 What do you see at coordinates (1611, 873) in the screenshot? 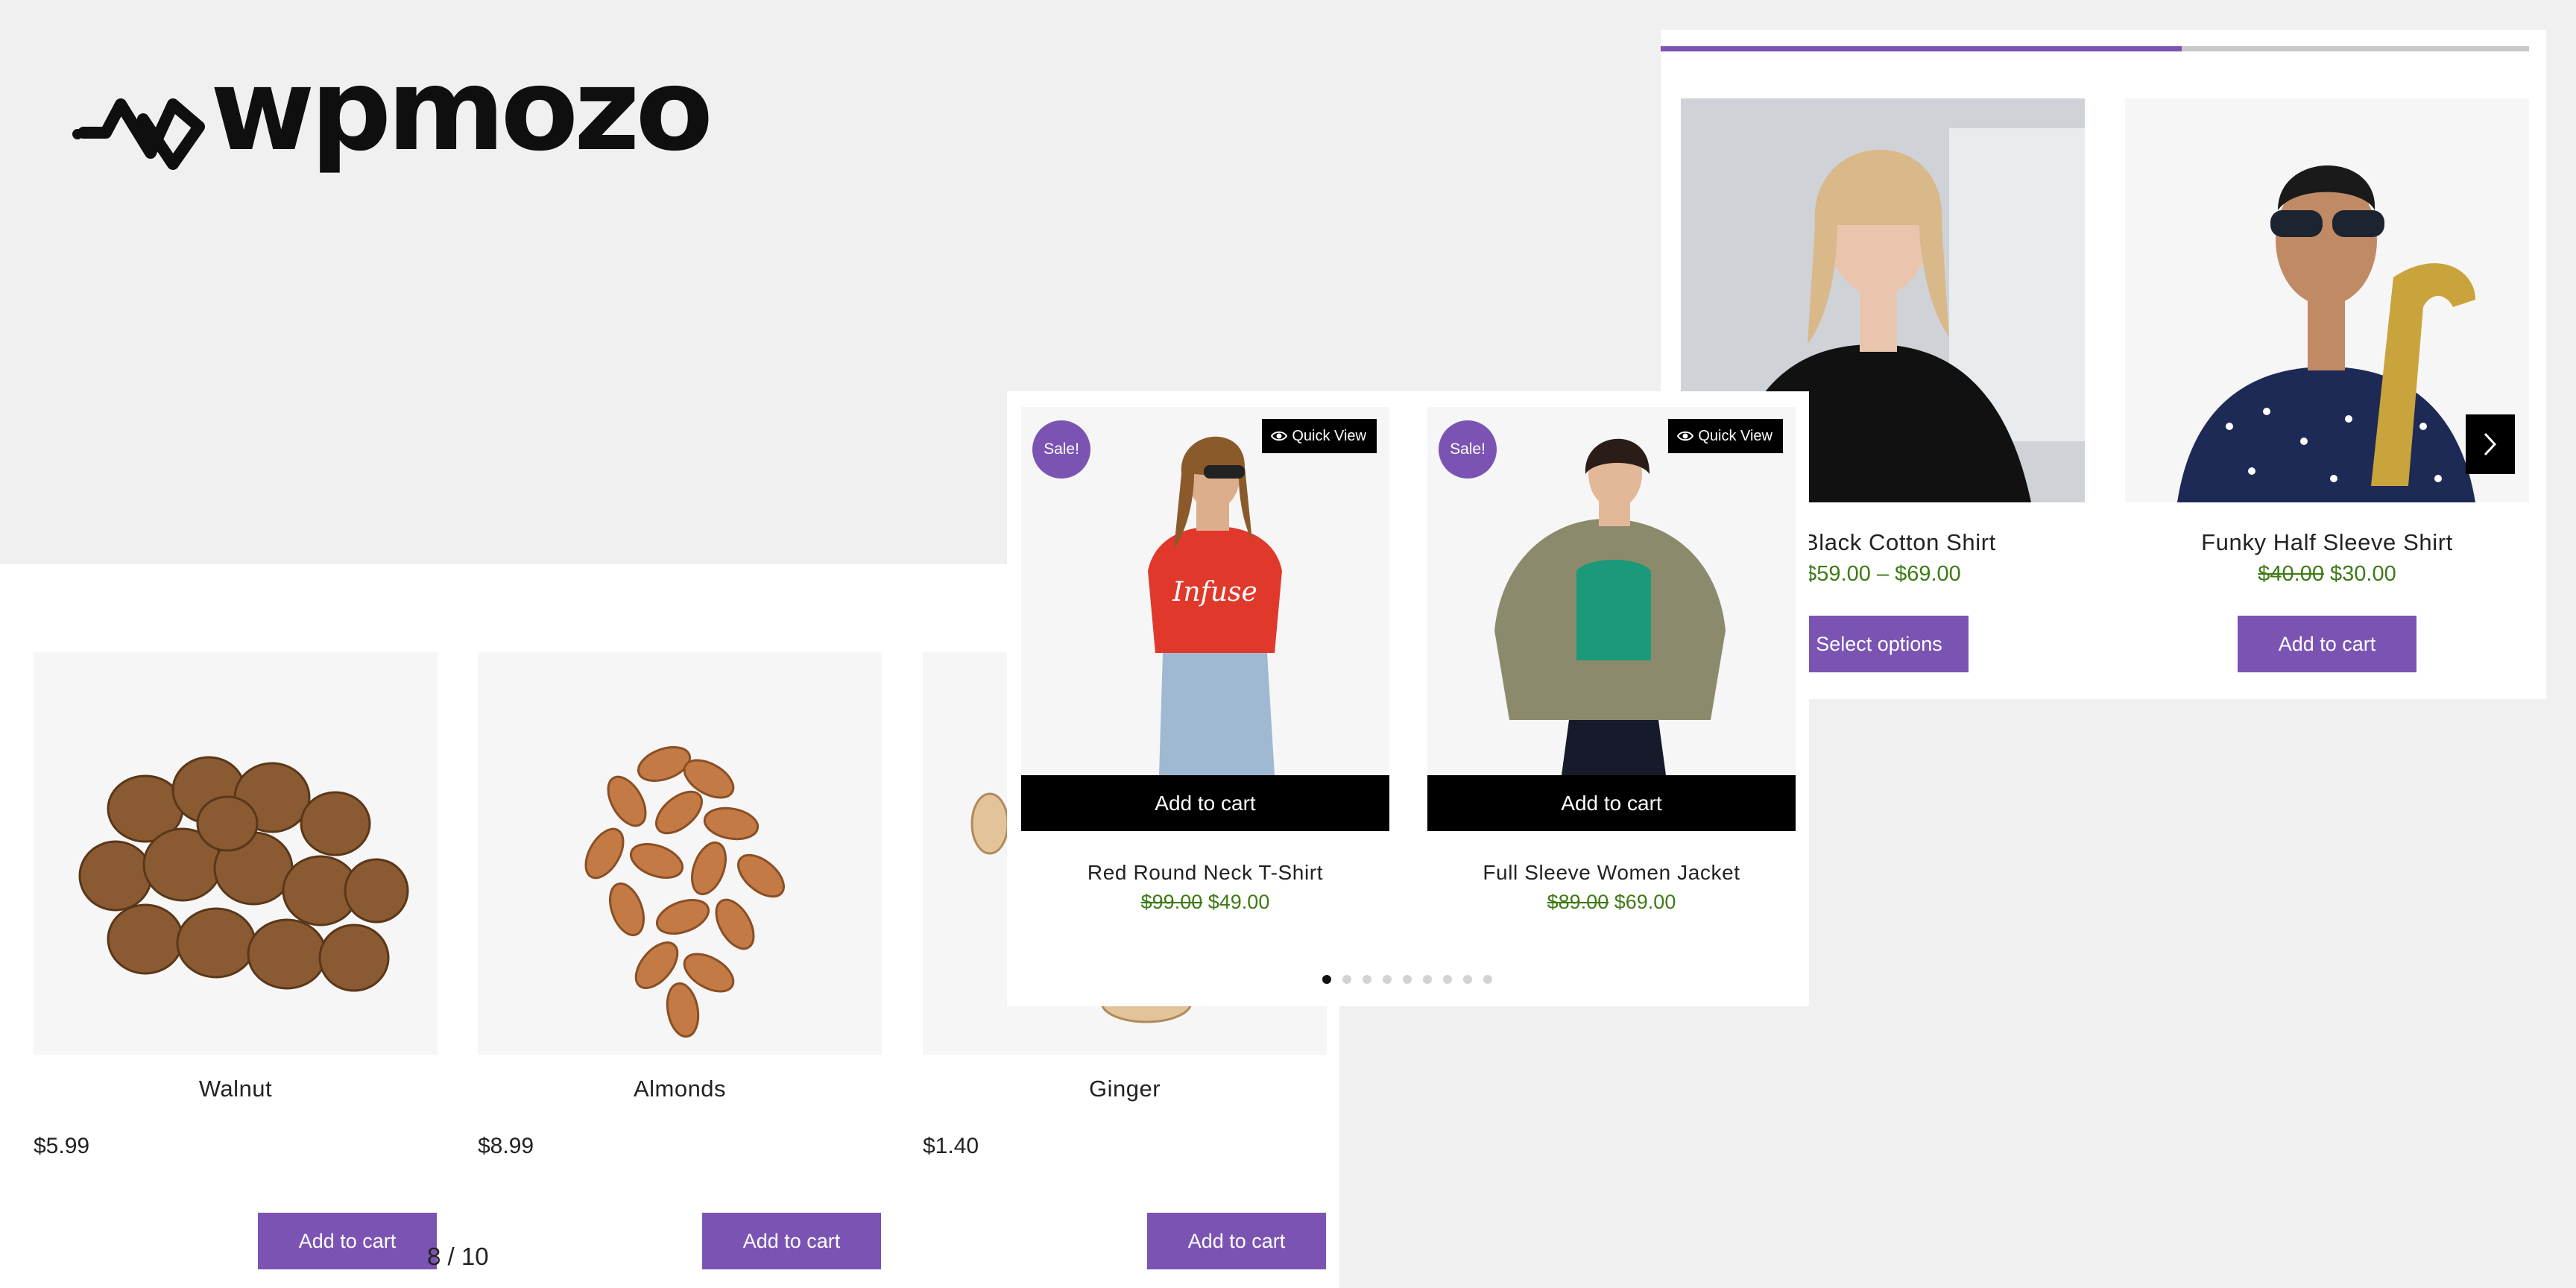
I see `product-title: Full Sleeve Women Jacket` at bounding box center [1611, 873].